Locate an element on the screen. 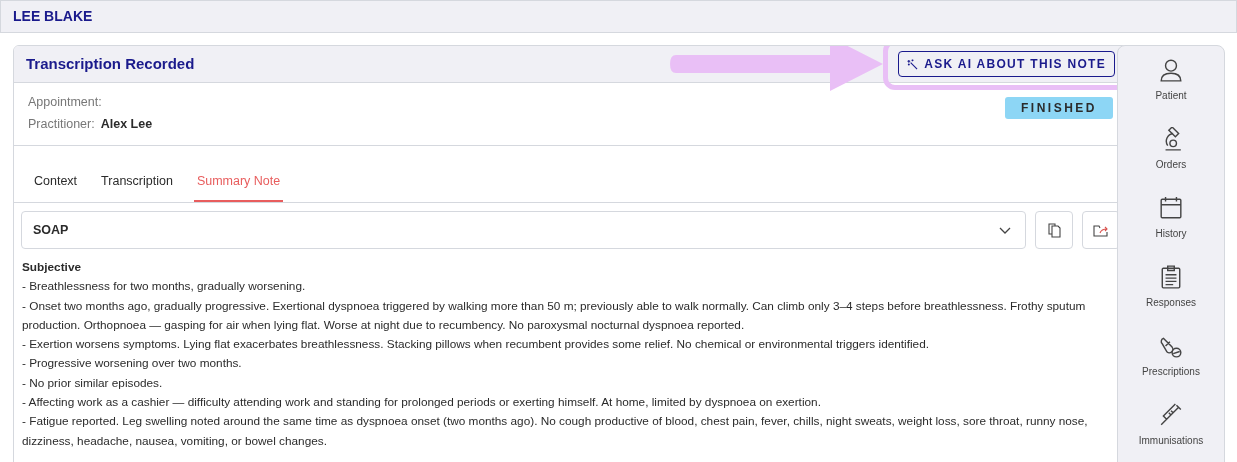 The image size is (1237, 462). note-line: - Onset two months ago, gradually progressive. Exertional dyspnoea triggered by walking more than 50 m; previously able to walk normally. Can climb only 3–4 steps before breathlessness. Frothy sputum production. Orthopnoea — gasping for air when lying flat. Worse at night due to recumbency. No paroxysmal nocturnal dyspnoea reported. is located at coordinates (554, 315).